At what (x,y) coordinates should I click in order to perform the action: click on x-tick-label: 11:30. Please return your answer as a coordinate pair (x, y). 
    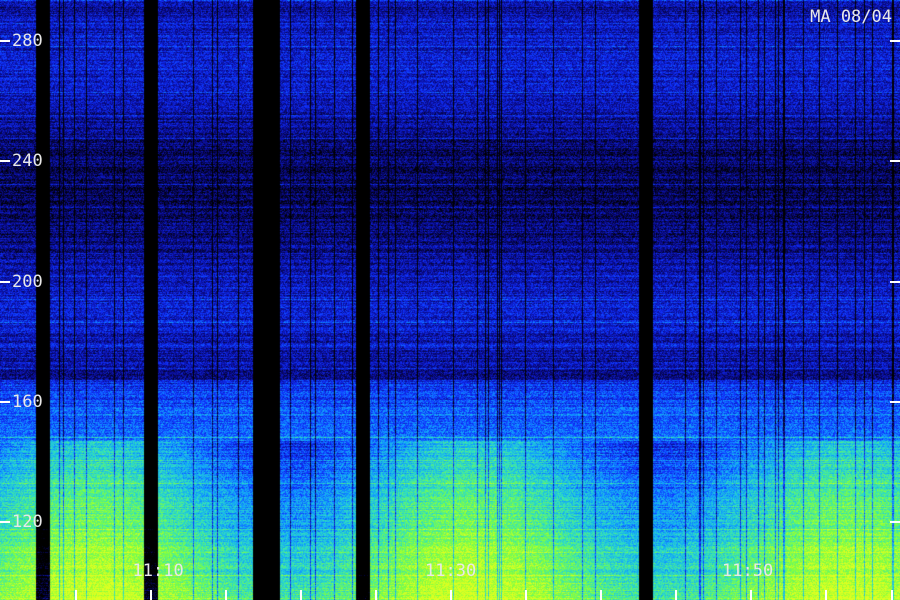
    Looking at the image, I should click on (451, 571).